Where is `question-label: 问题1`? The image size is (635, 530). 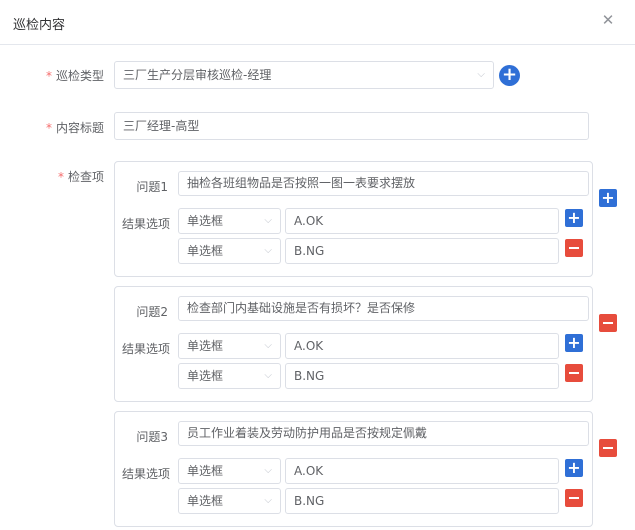
question-label: 问题1 is located at coordinates (152, 187).